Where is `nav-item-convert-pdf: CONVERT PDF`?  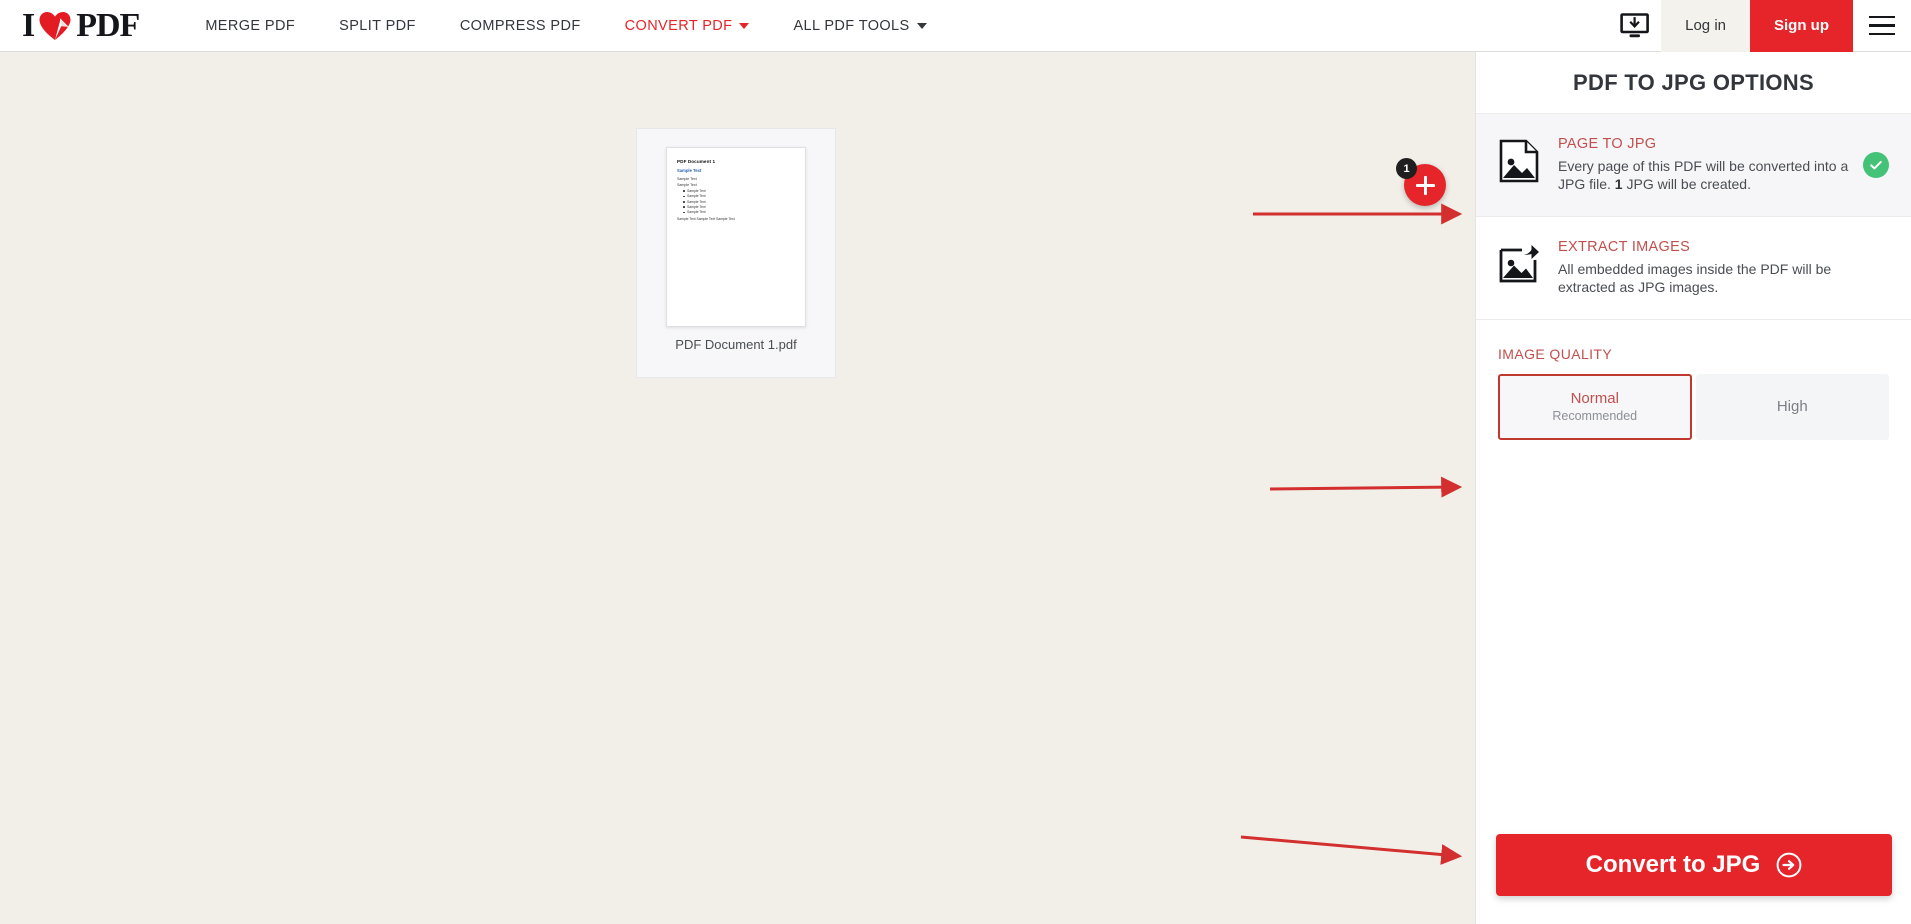 nav-item-convert-pdf: CONVERT PDF is located at coordinates (687, 25).